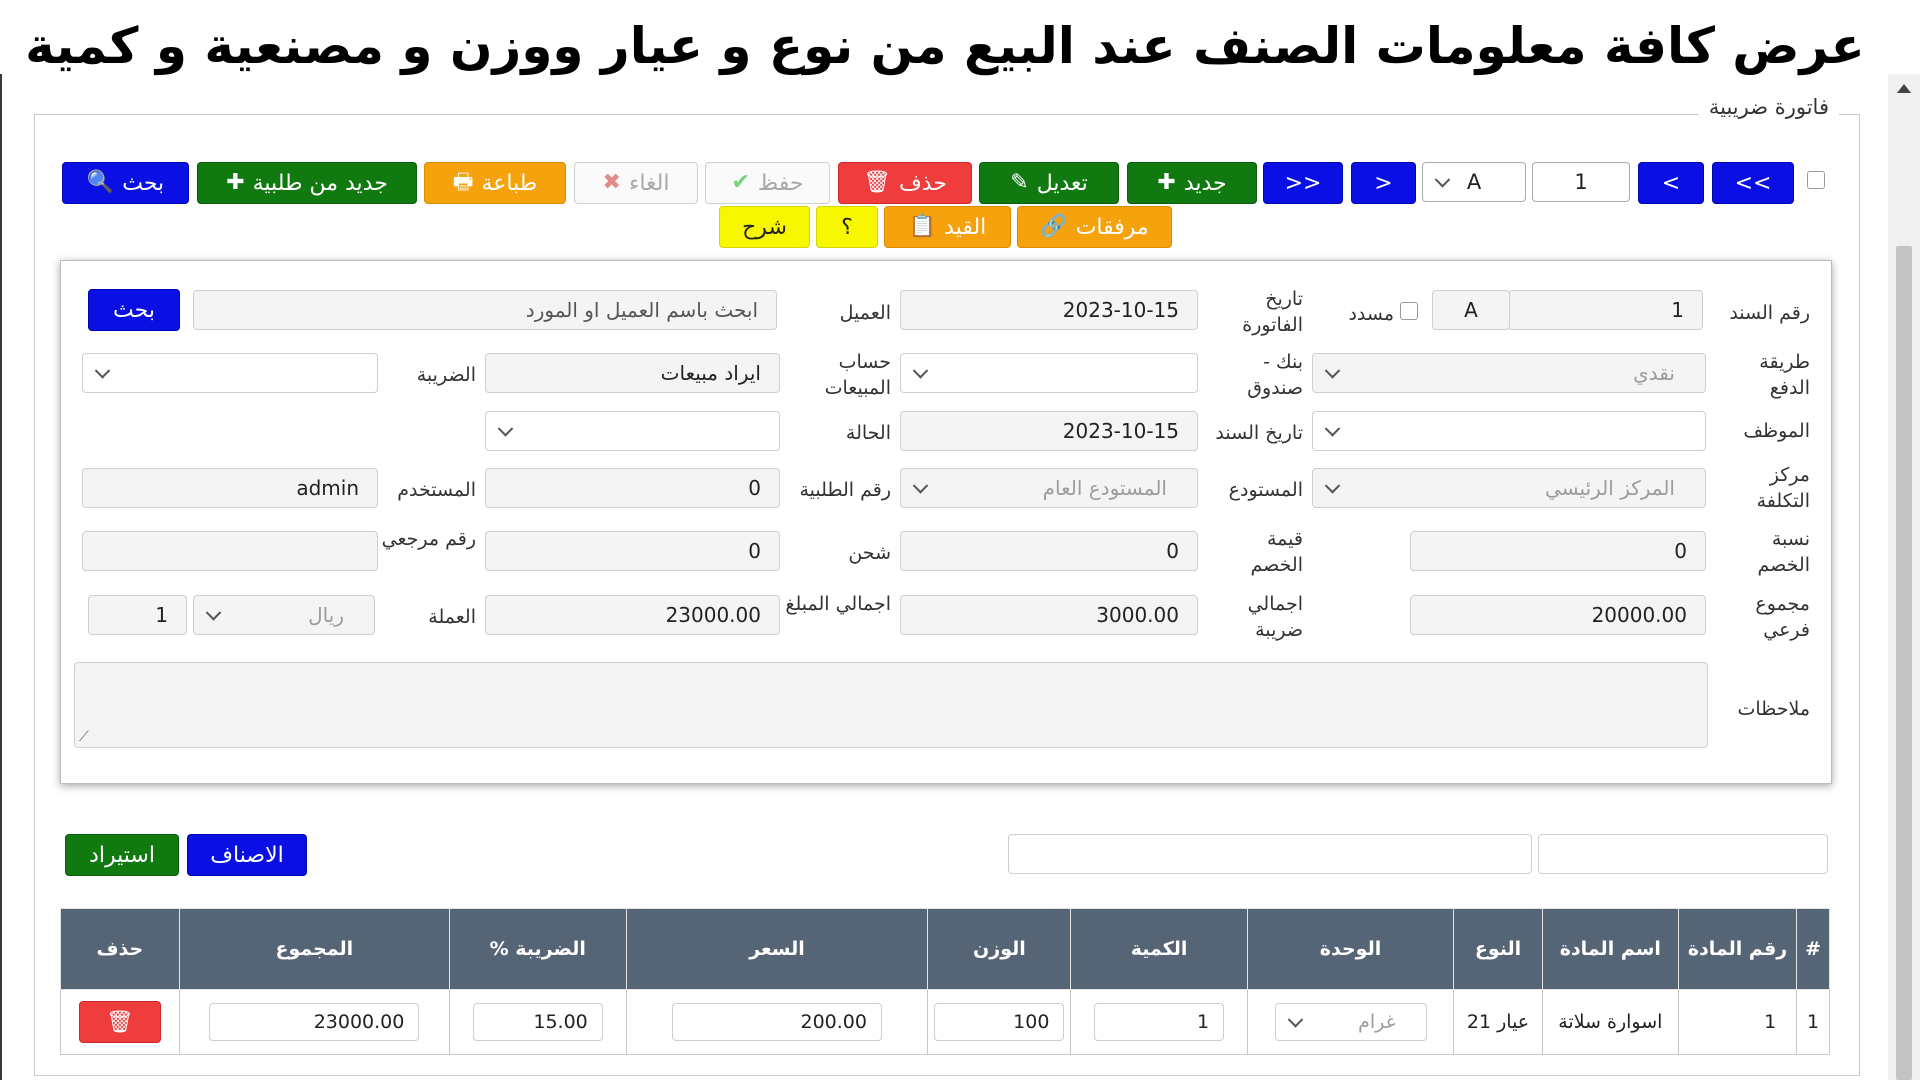  What do you see at coordinates (1049, 373) in the screenshot?
I see `bank-box-select` at bounding box center [1049, 373].